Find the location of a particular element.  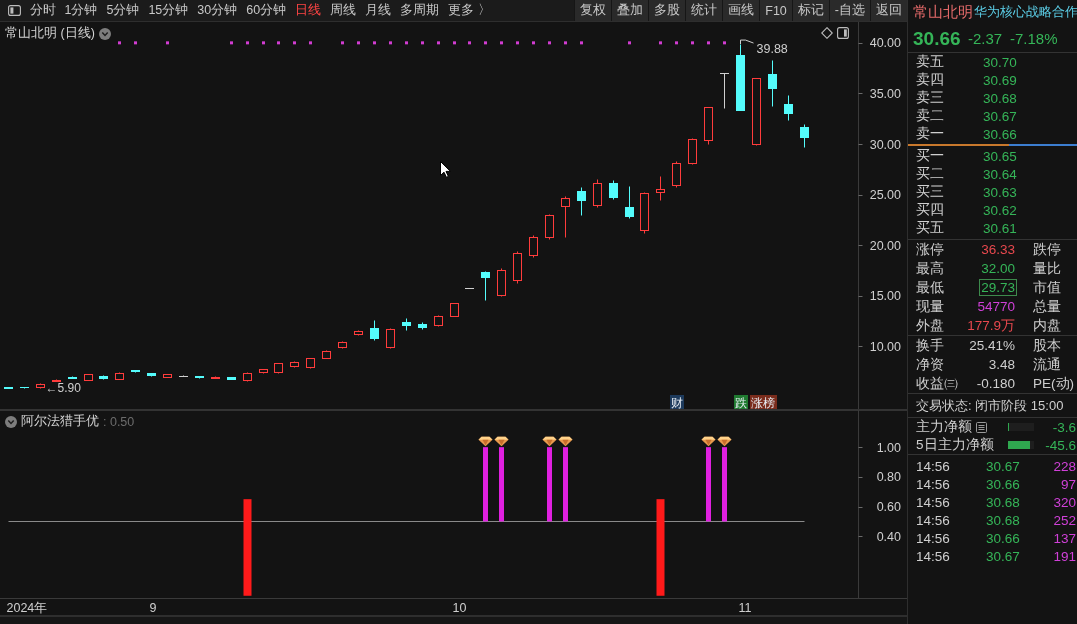

period-tab: 多周期 is located at coordinates (419, 10).